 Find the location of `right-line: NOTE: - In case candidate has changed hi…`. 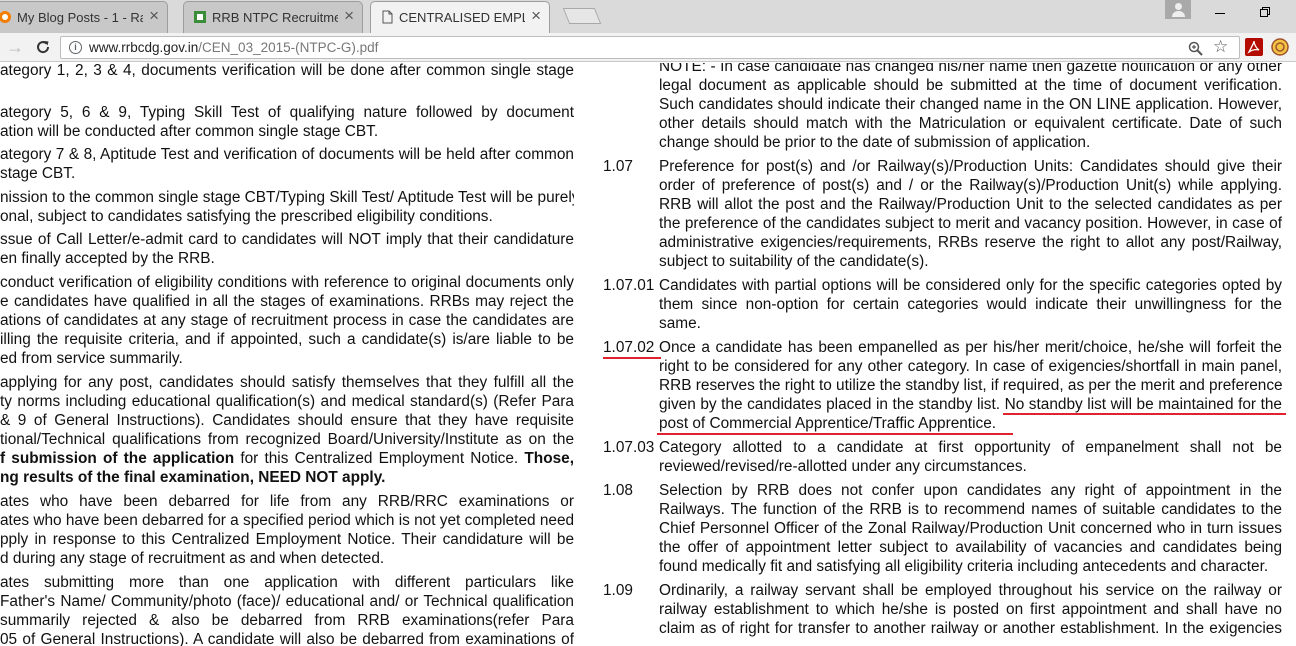

right-line: NOTE: - In case candidate has changed hi… is located at coordinates (970, 69).